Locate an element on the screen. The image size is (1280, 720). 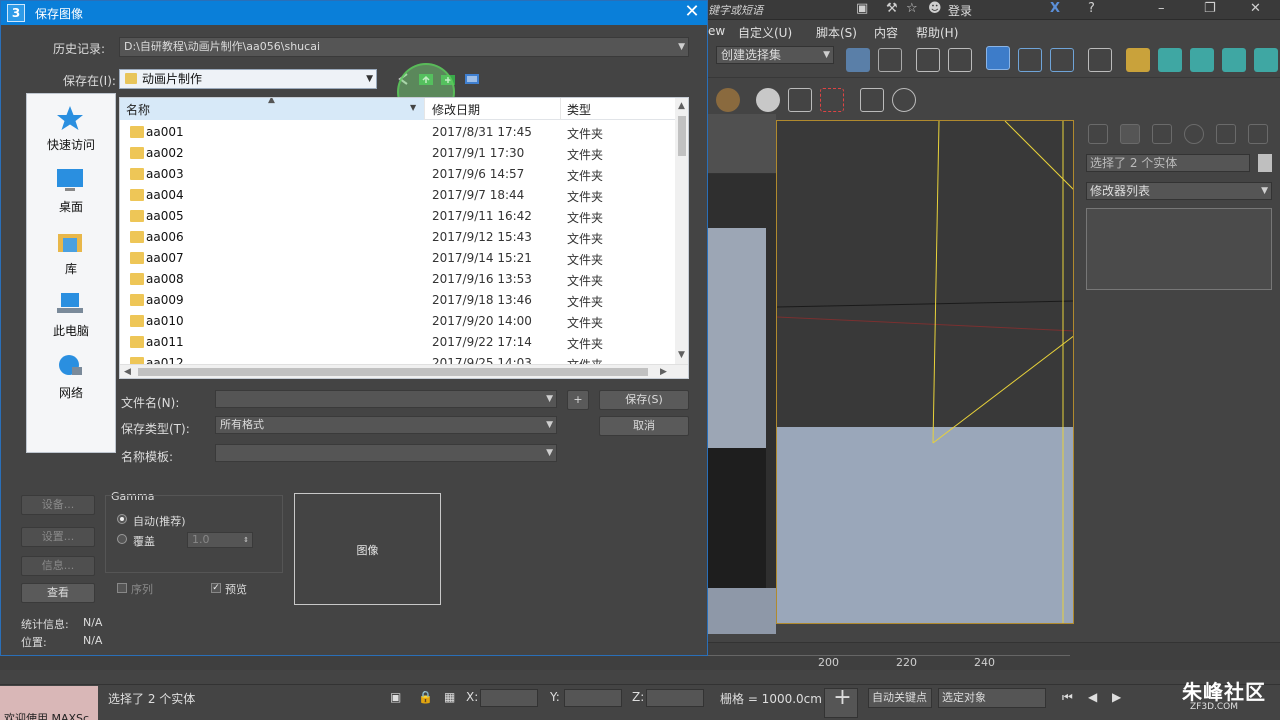
region-render-icon is located at coordinates (832, 100).